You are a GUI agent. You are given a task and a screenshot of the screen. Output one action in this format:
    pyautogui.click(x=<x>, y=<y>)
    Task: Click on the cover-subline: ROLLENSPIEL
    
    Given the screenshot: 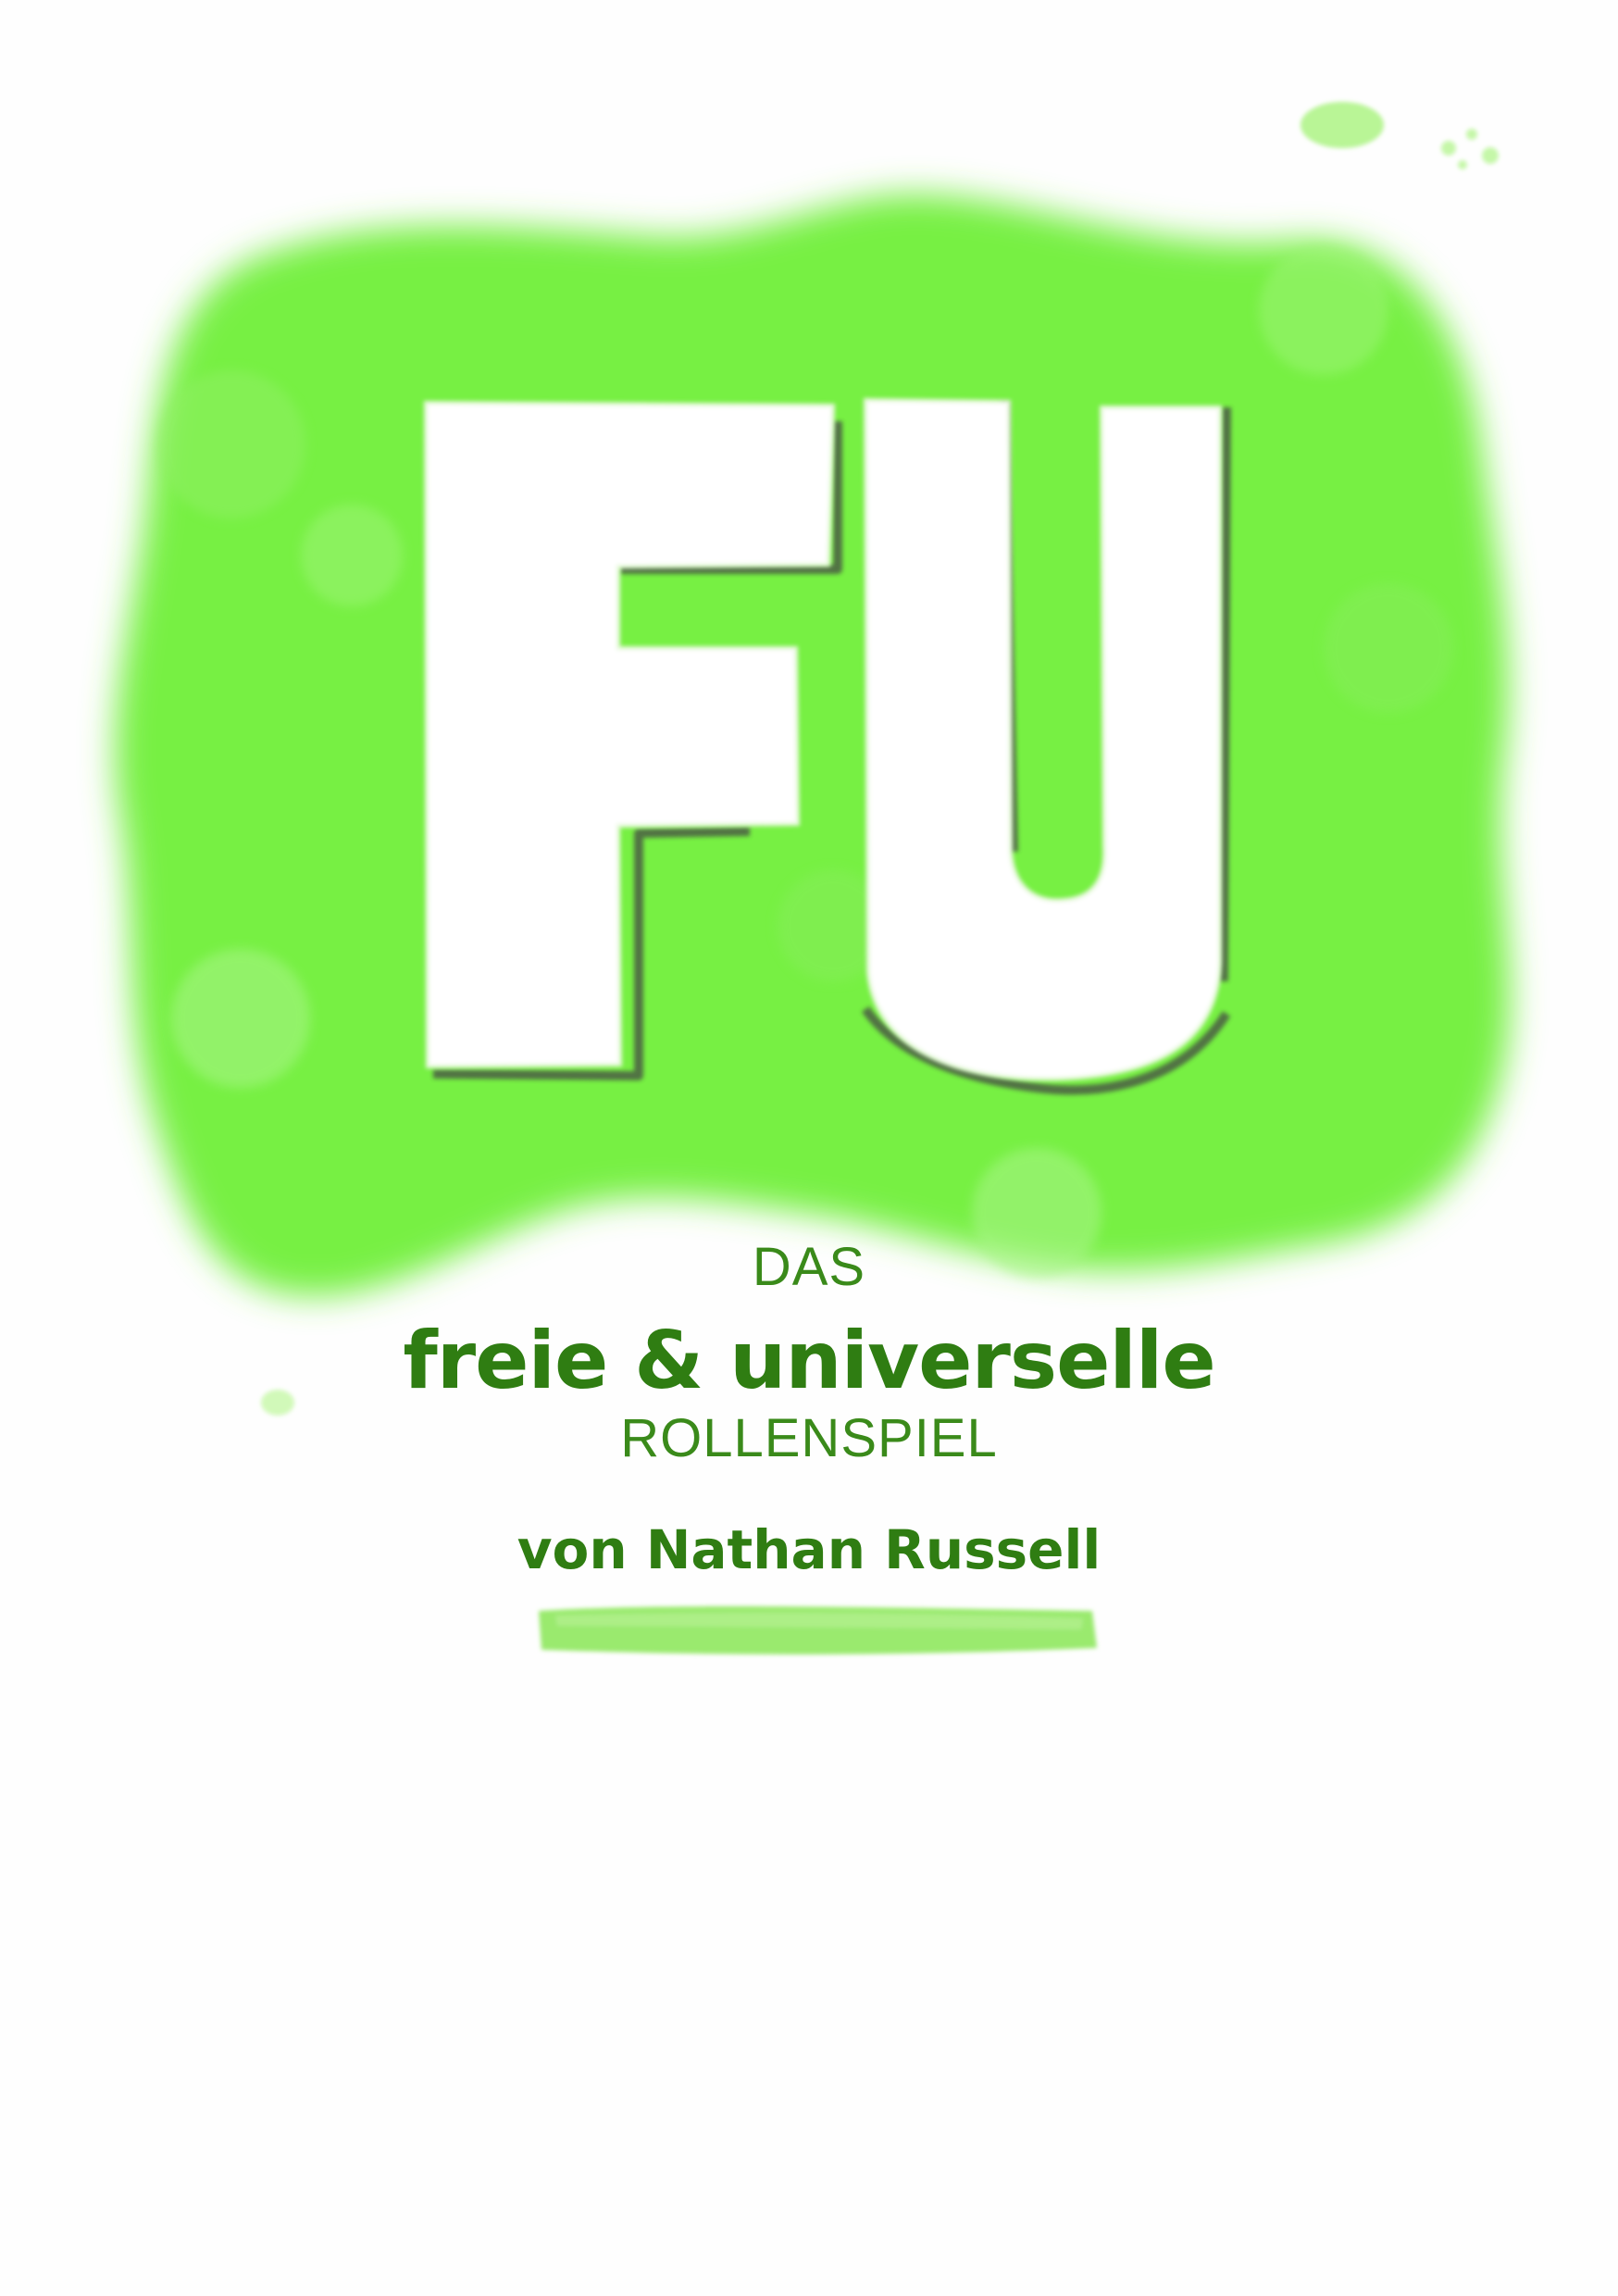 What is the action you would take?
    pyautogui.click(x=809, y=1438)
    